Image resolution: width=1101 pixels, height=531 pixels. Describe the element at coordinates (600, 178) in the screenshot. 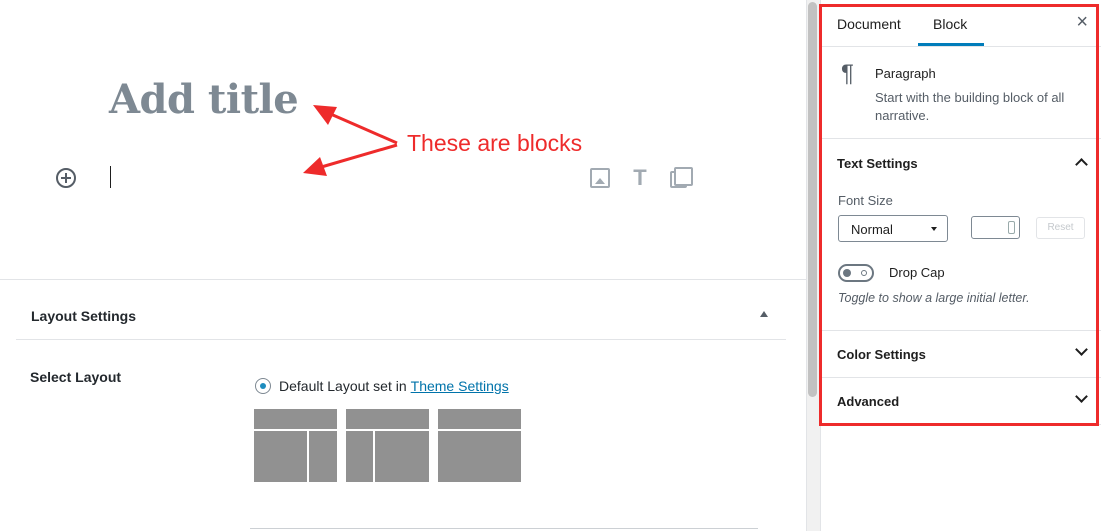

I see `image-icon` at that location.